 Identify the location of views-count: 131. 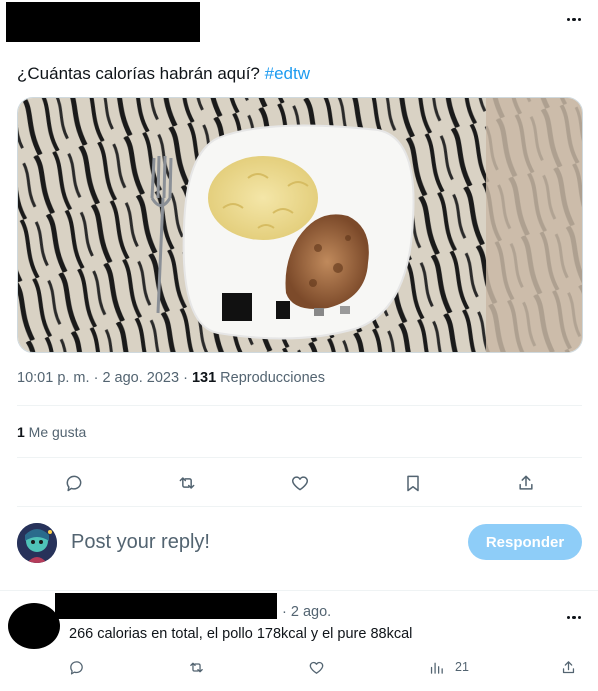
(204, 378).